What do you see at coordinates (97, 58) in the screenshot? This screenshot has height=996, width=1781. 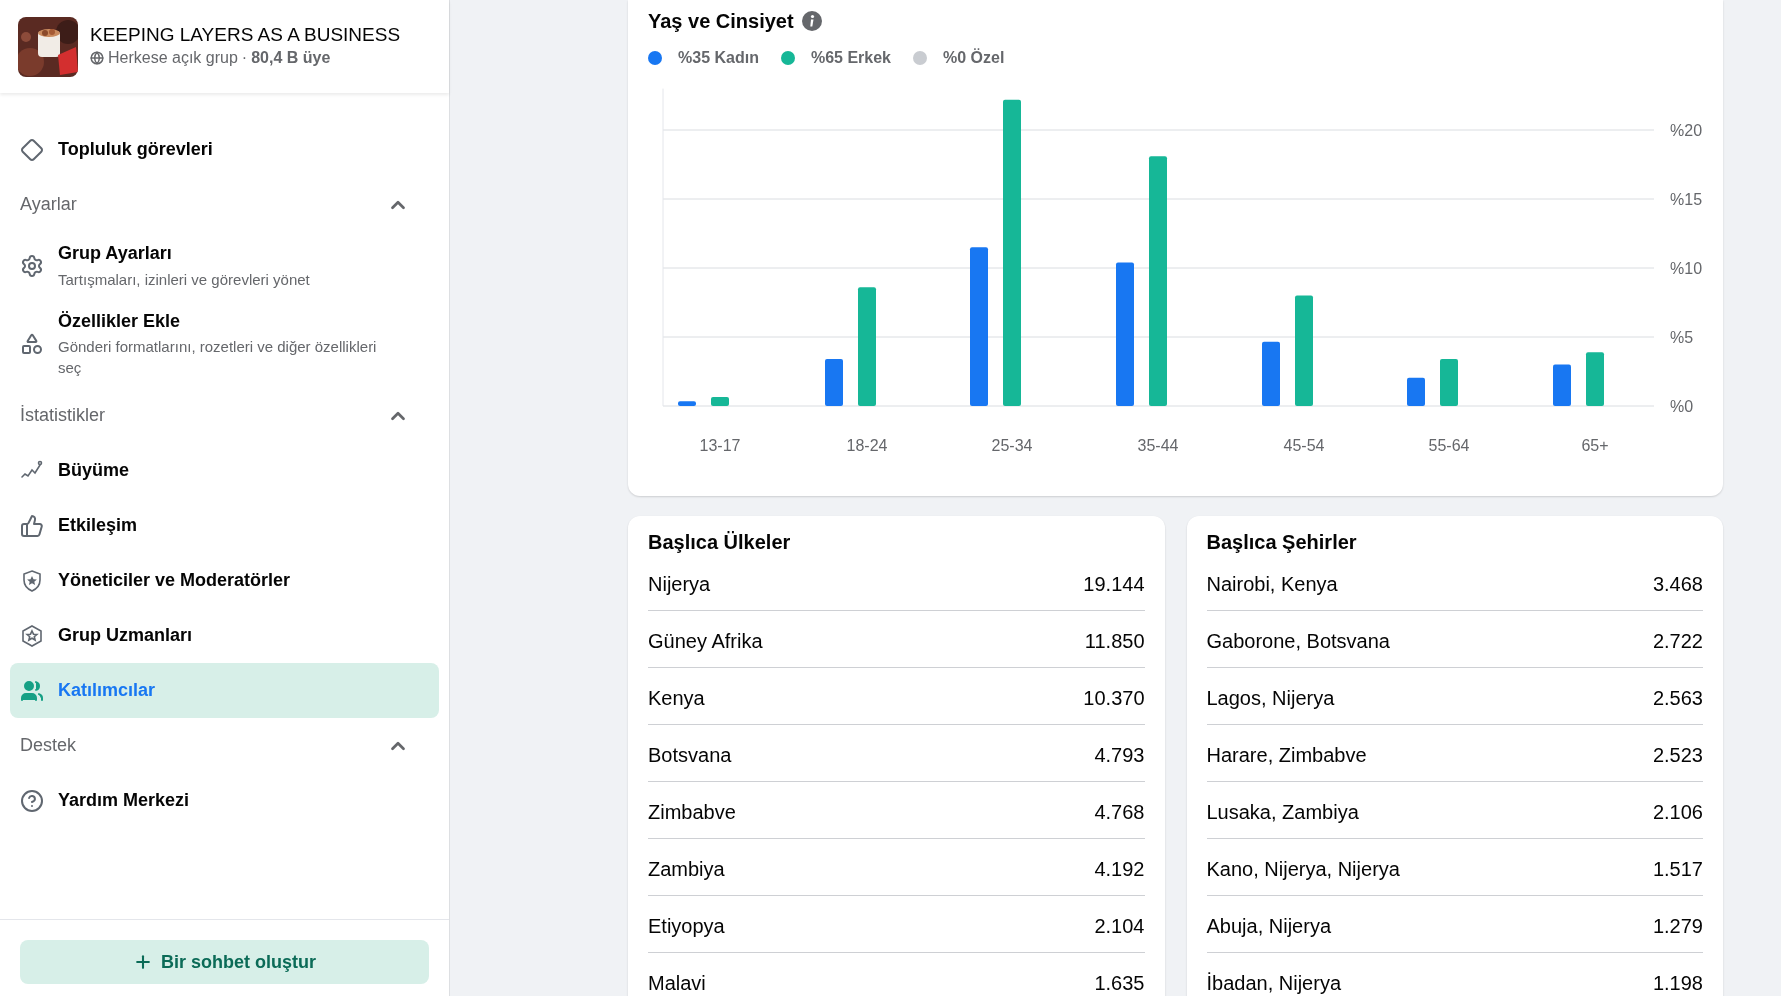 I see `globe-icon` at bounding box center [97, 58].